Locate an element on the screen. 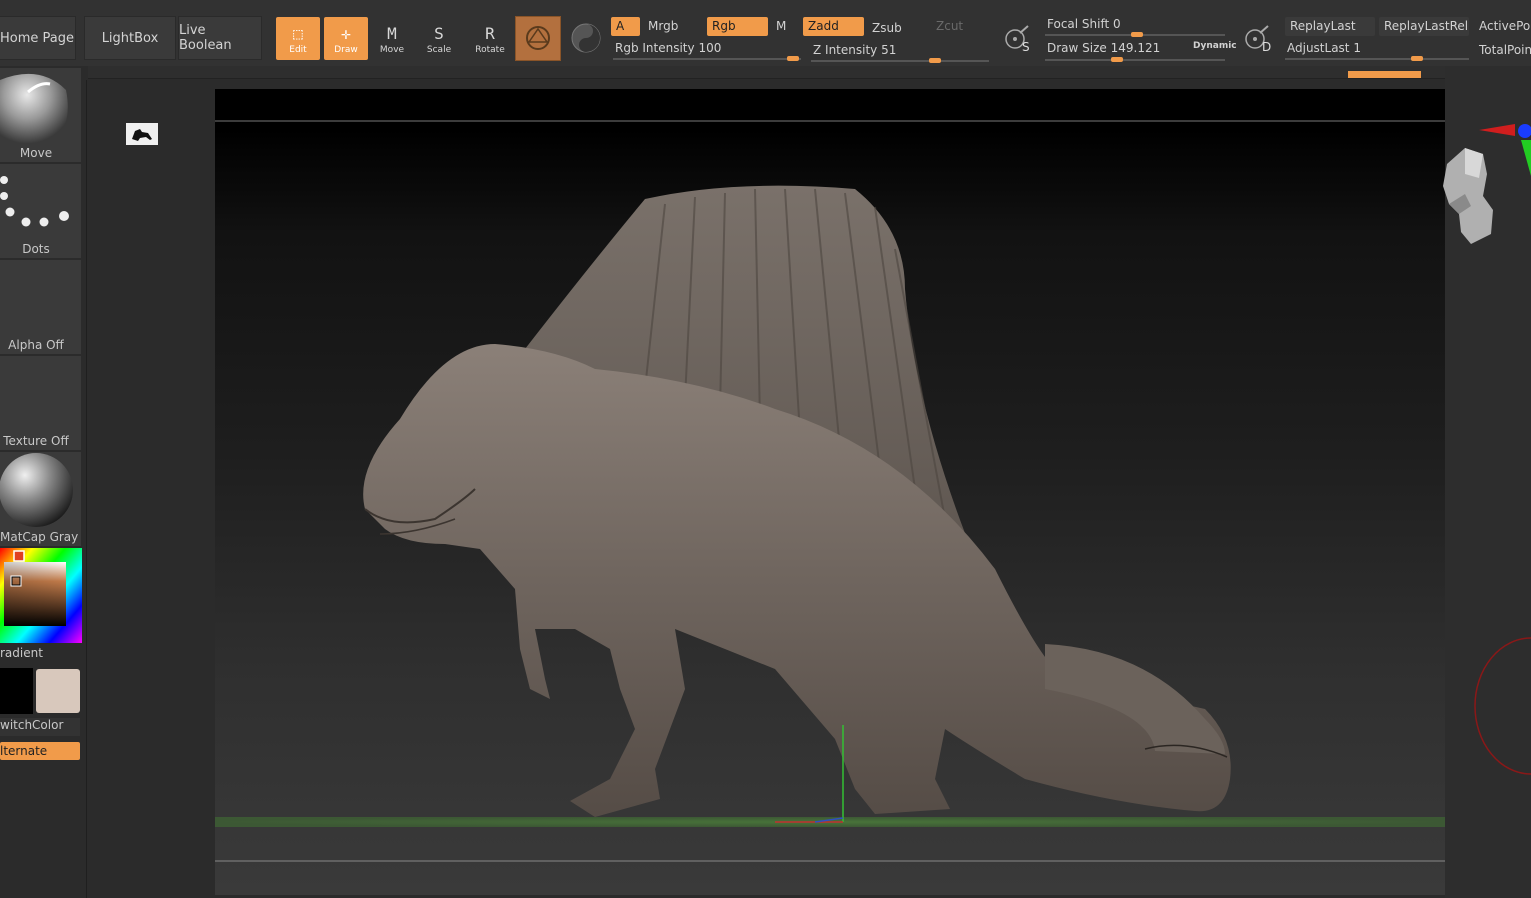 The height and width of the screenshot is (898, 1531). brush-selector: Move is located at coordinates (40, 115).